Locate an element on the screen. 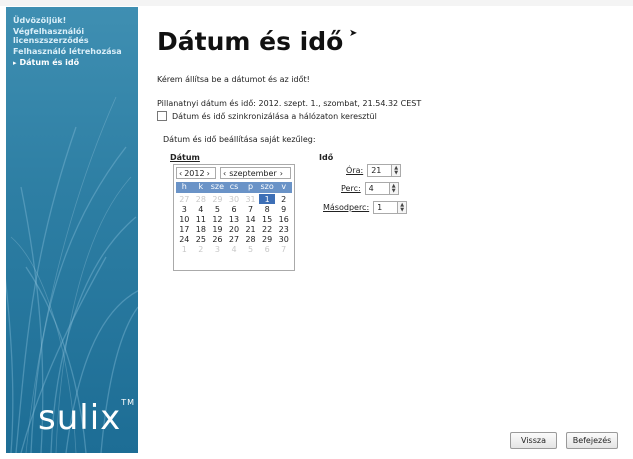 Image resolution: width=633 pixels, height=459 pixels. calendar-day: 31 is located at coordinates (250, 199).